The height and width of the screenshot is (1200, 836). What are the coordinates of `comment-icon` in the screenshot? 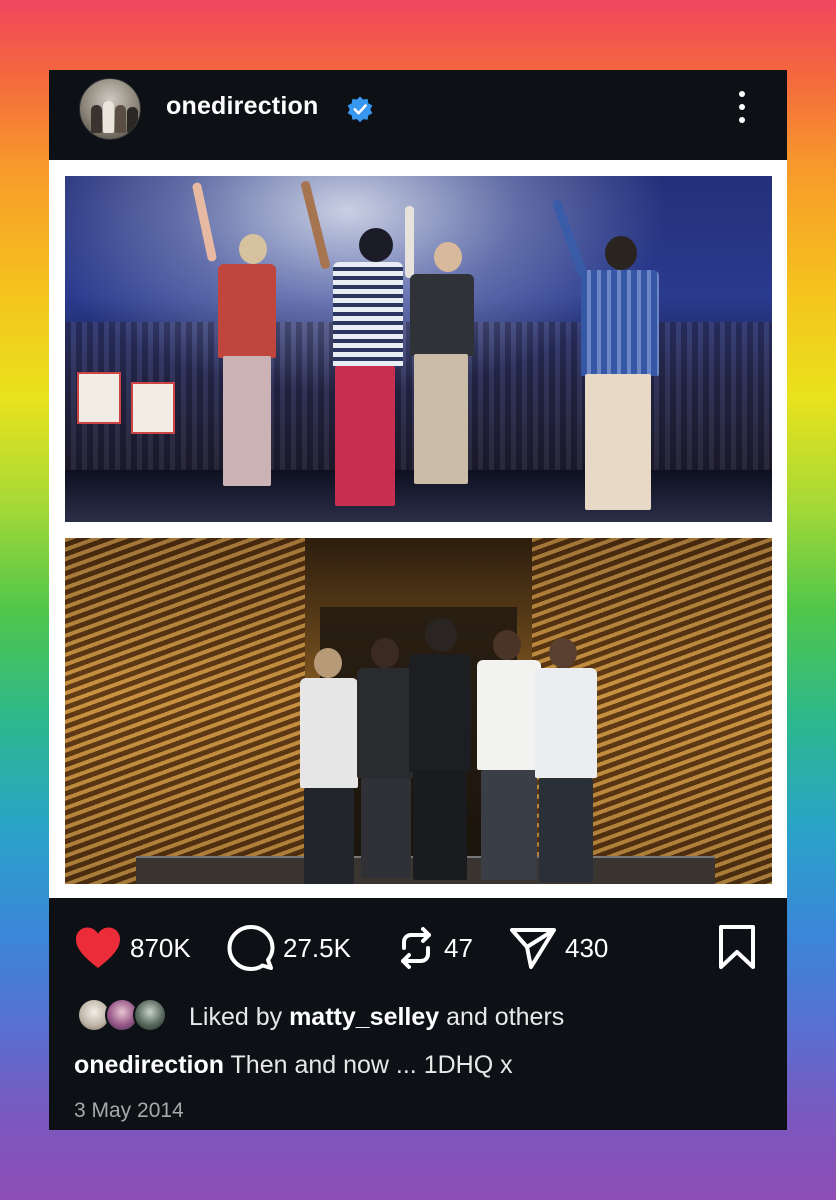 It's located at (251, 948).